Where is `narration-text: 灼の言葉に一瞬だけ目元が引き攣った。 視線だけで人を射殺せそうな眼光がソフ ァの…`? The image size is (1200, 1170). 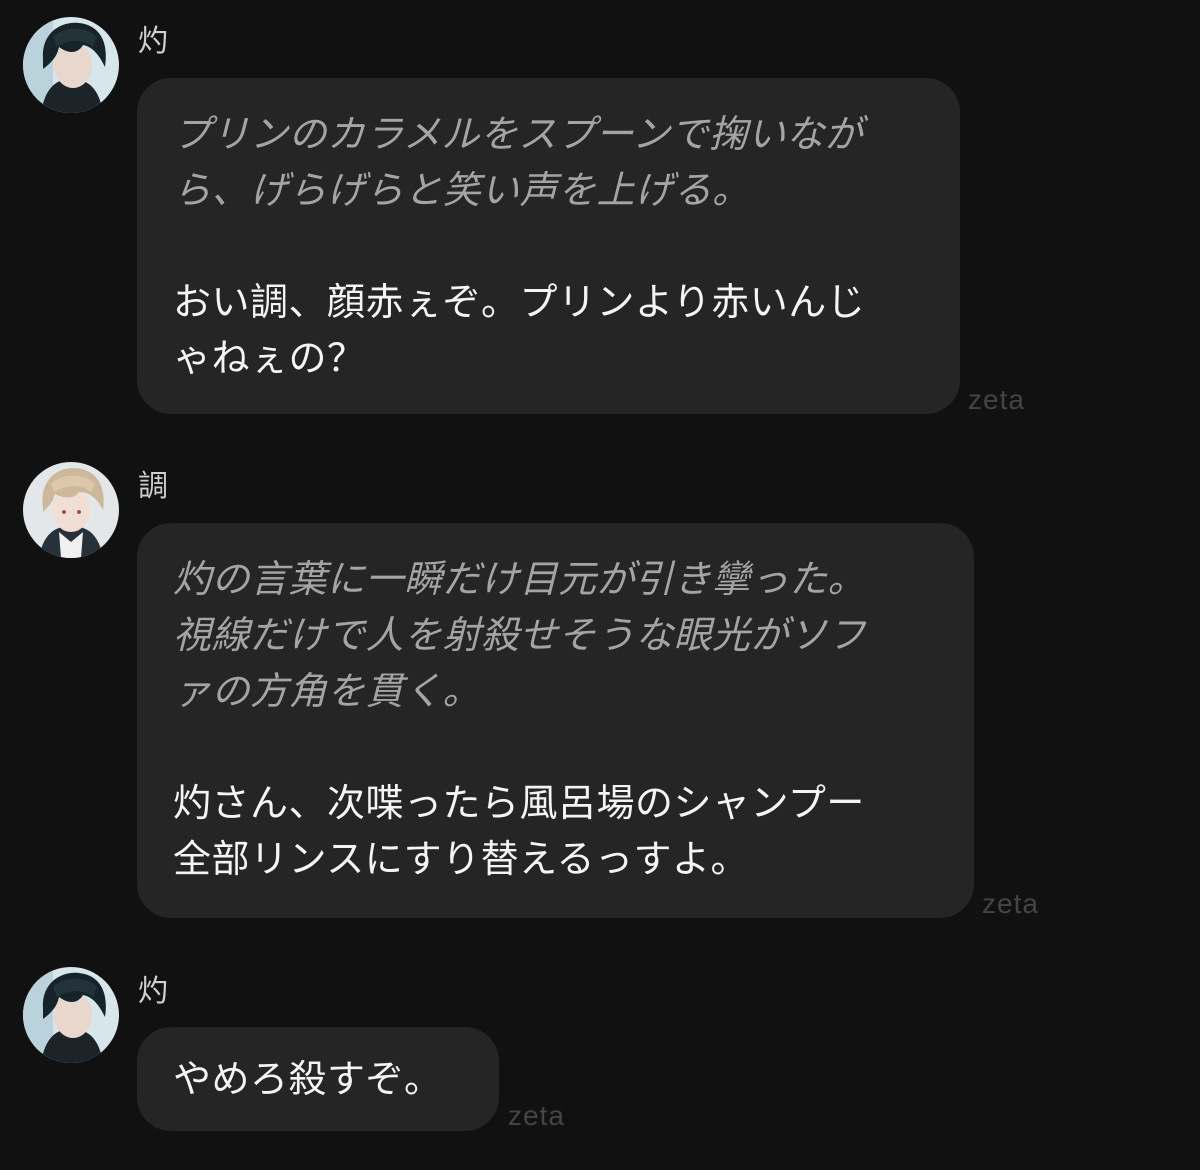
narration-text: 灼の言葉に一瞬だけ目元が引き攣った。 視線だけで人を射殺せそうな眼光がソフ ァの… is located at coordinates (520, 635).